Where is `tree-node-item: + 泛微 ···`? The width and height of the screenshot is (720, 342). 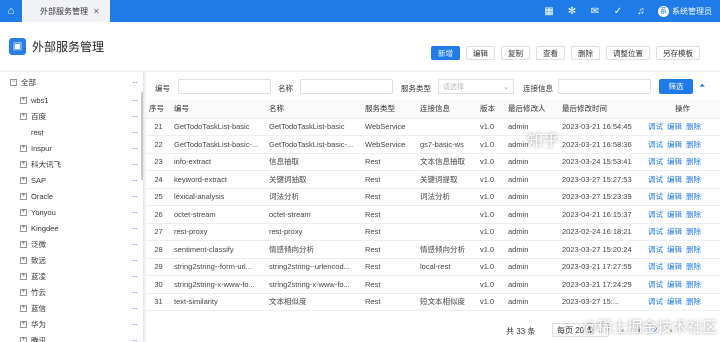
tree-node-item: + 泛微 ··· is located at coordinates (71, 244).